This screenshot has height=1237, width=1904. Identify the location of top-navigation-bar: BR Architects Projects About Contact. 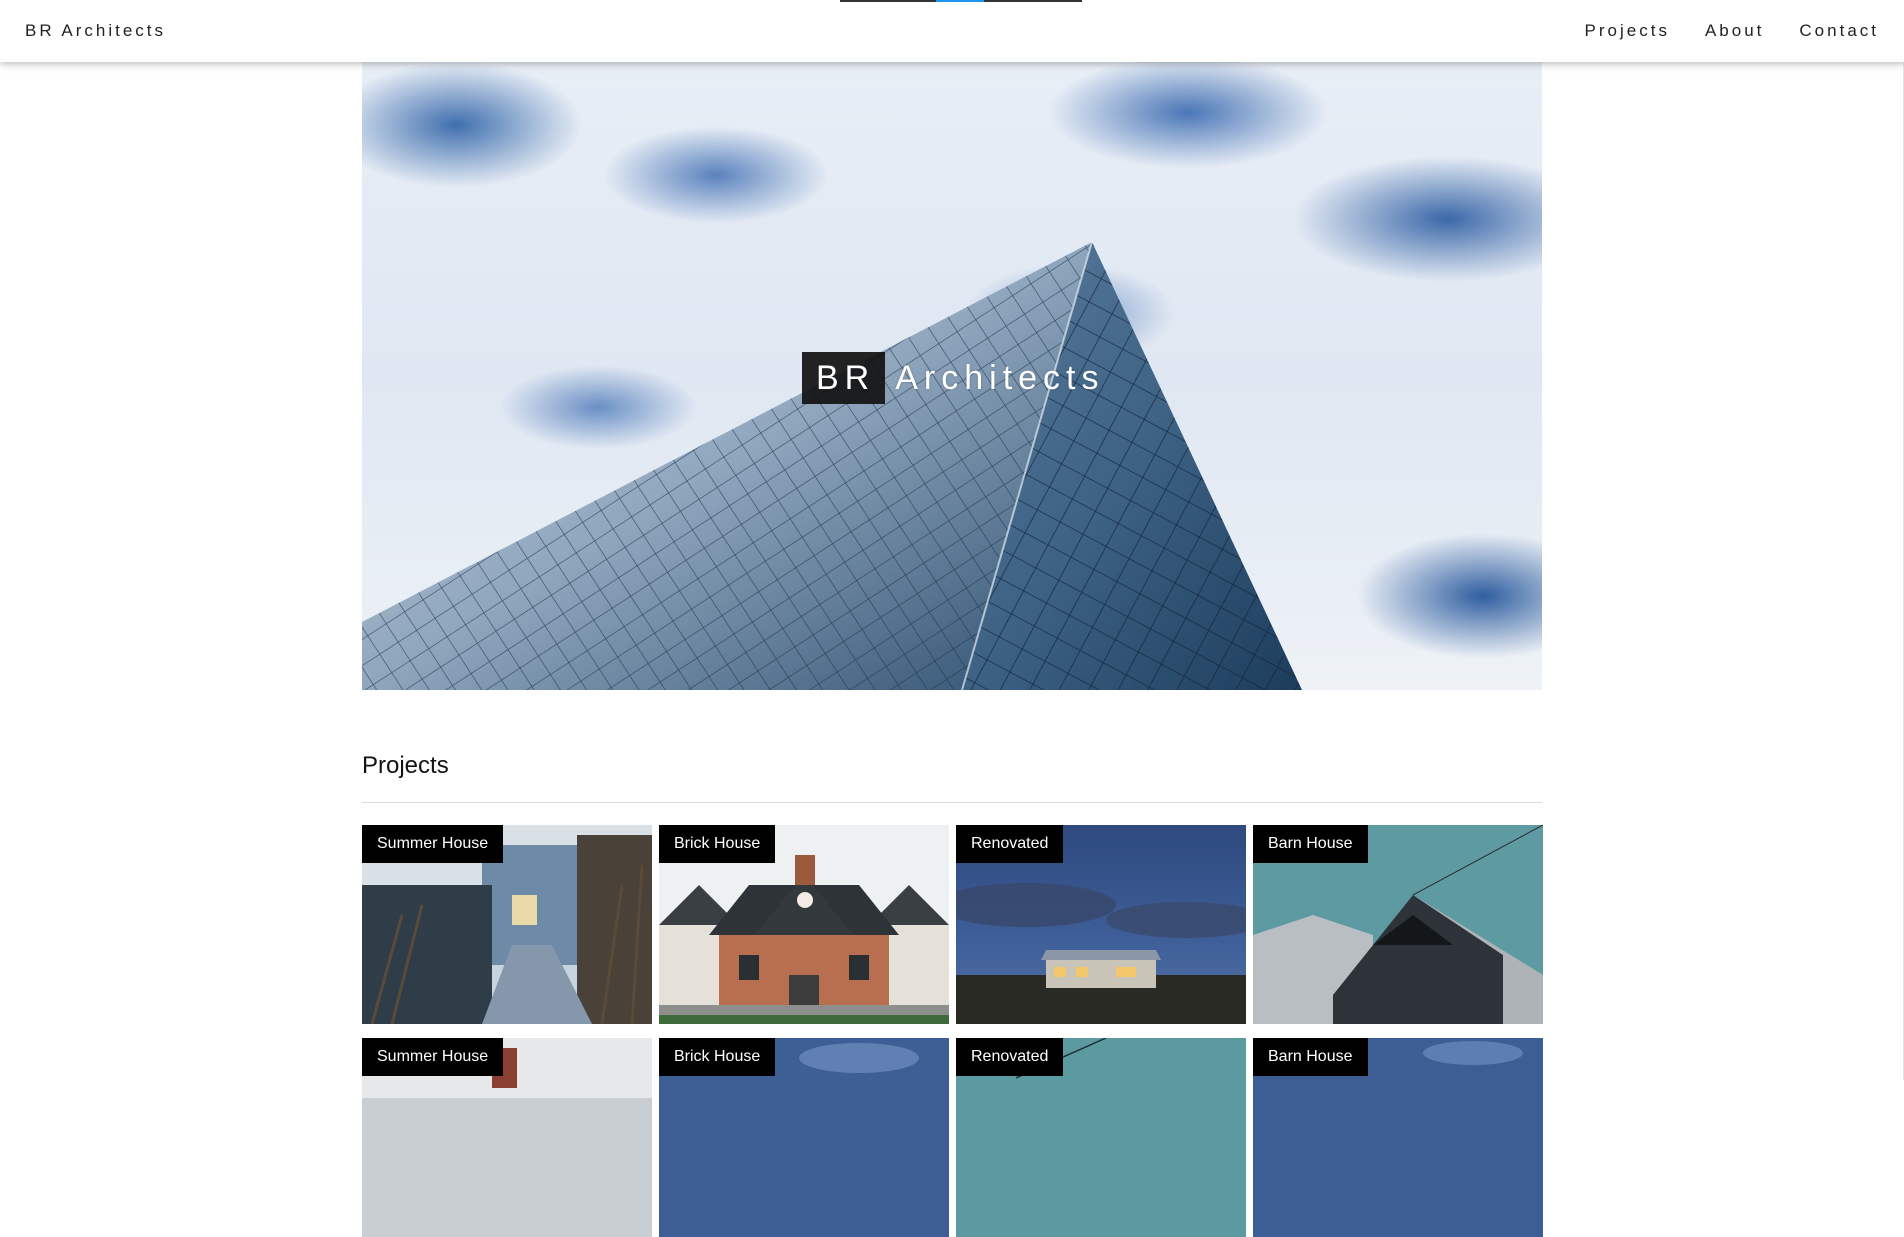
(952, 31).